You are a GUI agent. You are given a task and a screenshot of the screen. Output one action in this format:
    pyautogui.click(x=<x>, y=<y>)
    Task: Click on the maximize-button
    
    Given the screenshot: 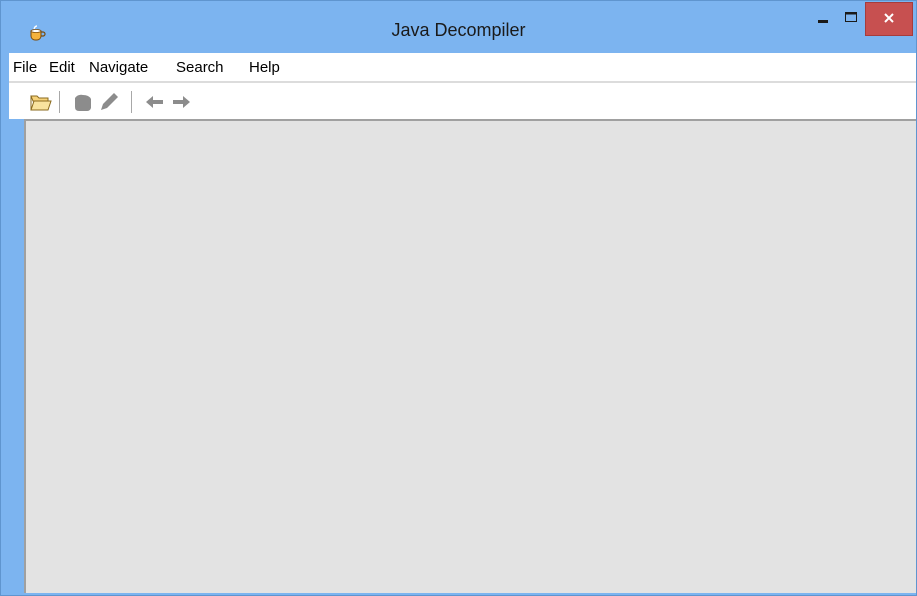 What is the action you would take?
    pyautogui.click(x=851, y=19)
    